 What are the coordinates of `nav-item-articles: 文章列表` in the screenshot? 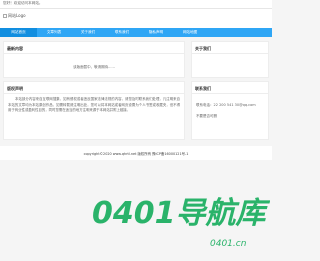 It's located at (54, 32).